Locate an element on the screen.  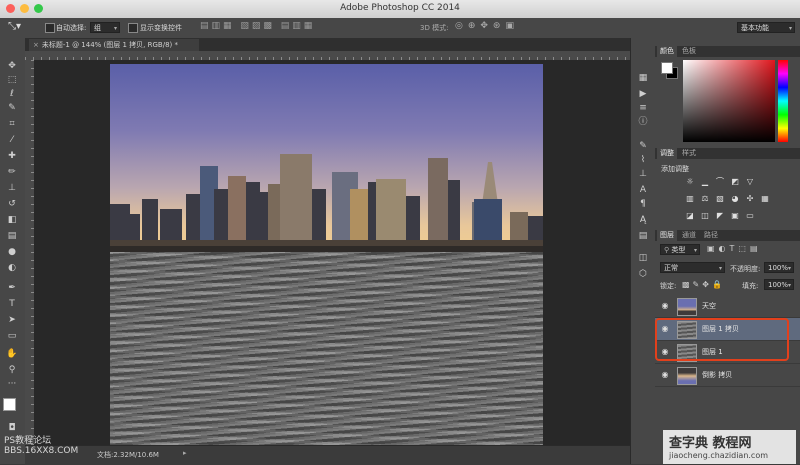
layer-row: ◉ 倒影 拷贝 is located at coordinates (727, 375).